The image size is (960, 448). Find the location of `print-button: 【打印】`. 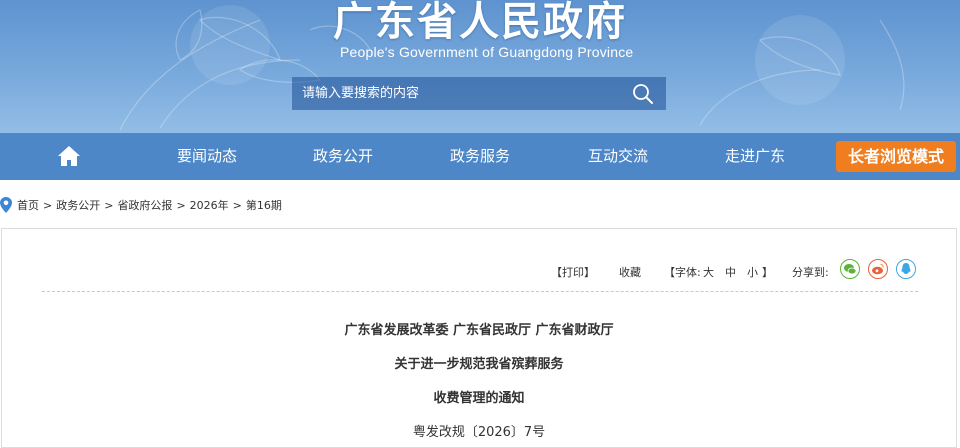

print-button: 【打印】 is located at coordinates (573, 273).